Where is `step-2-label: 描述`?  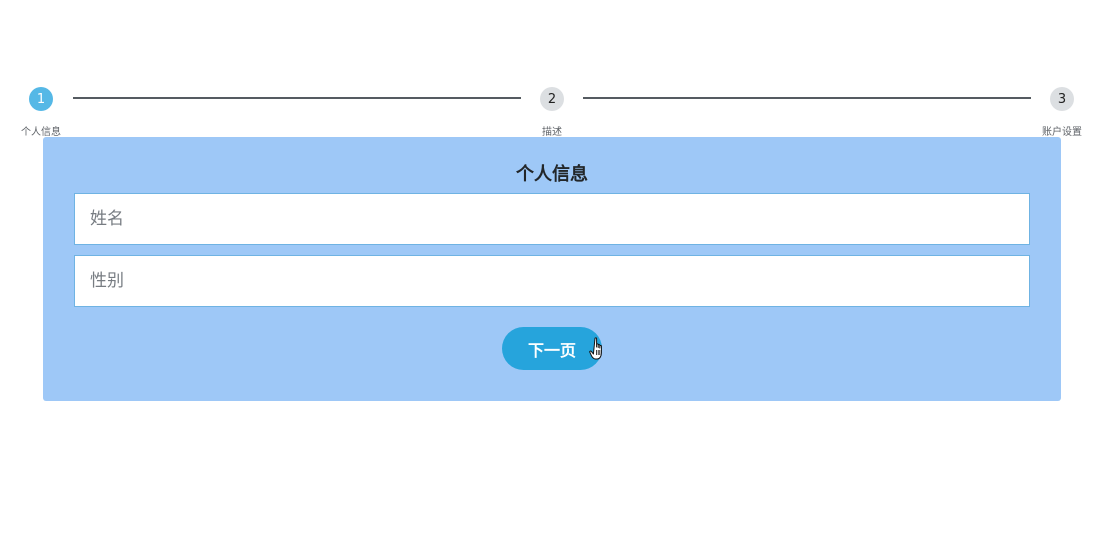 step-2-label: 描述 is located at coordinates (552, 132).